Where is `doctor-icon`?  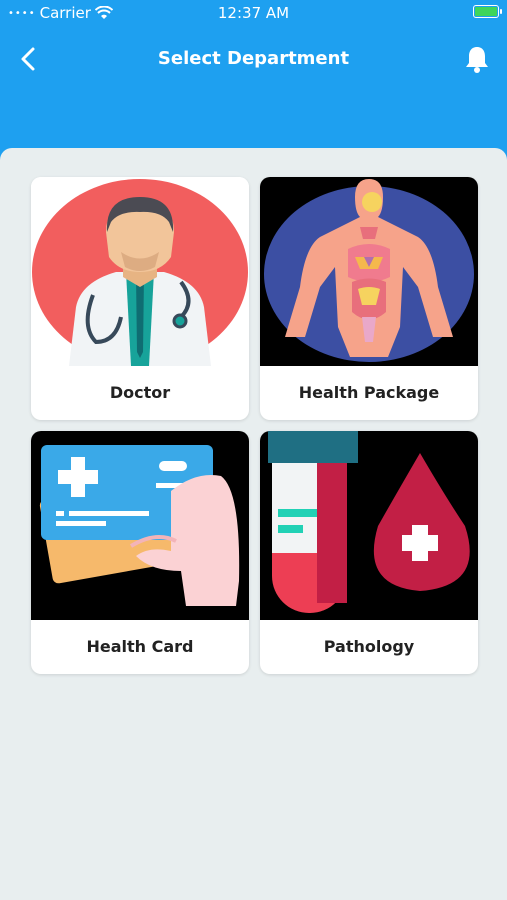
doctor-icon is located at coordinates (140, 271).